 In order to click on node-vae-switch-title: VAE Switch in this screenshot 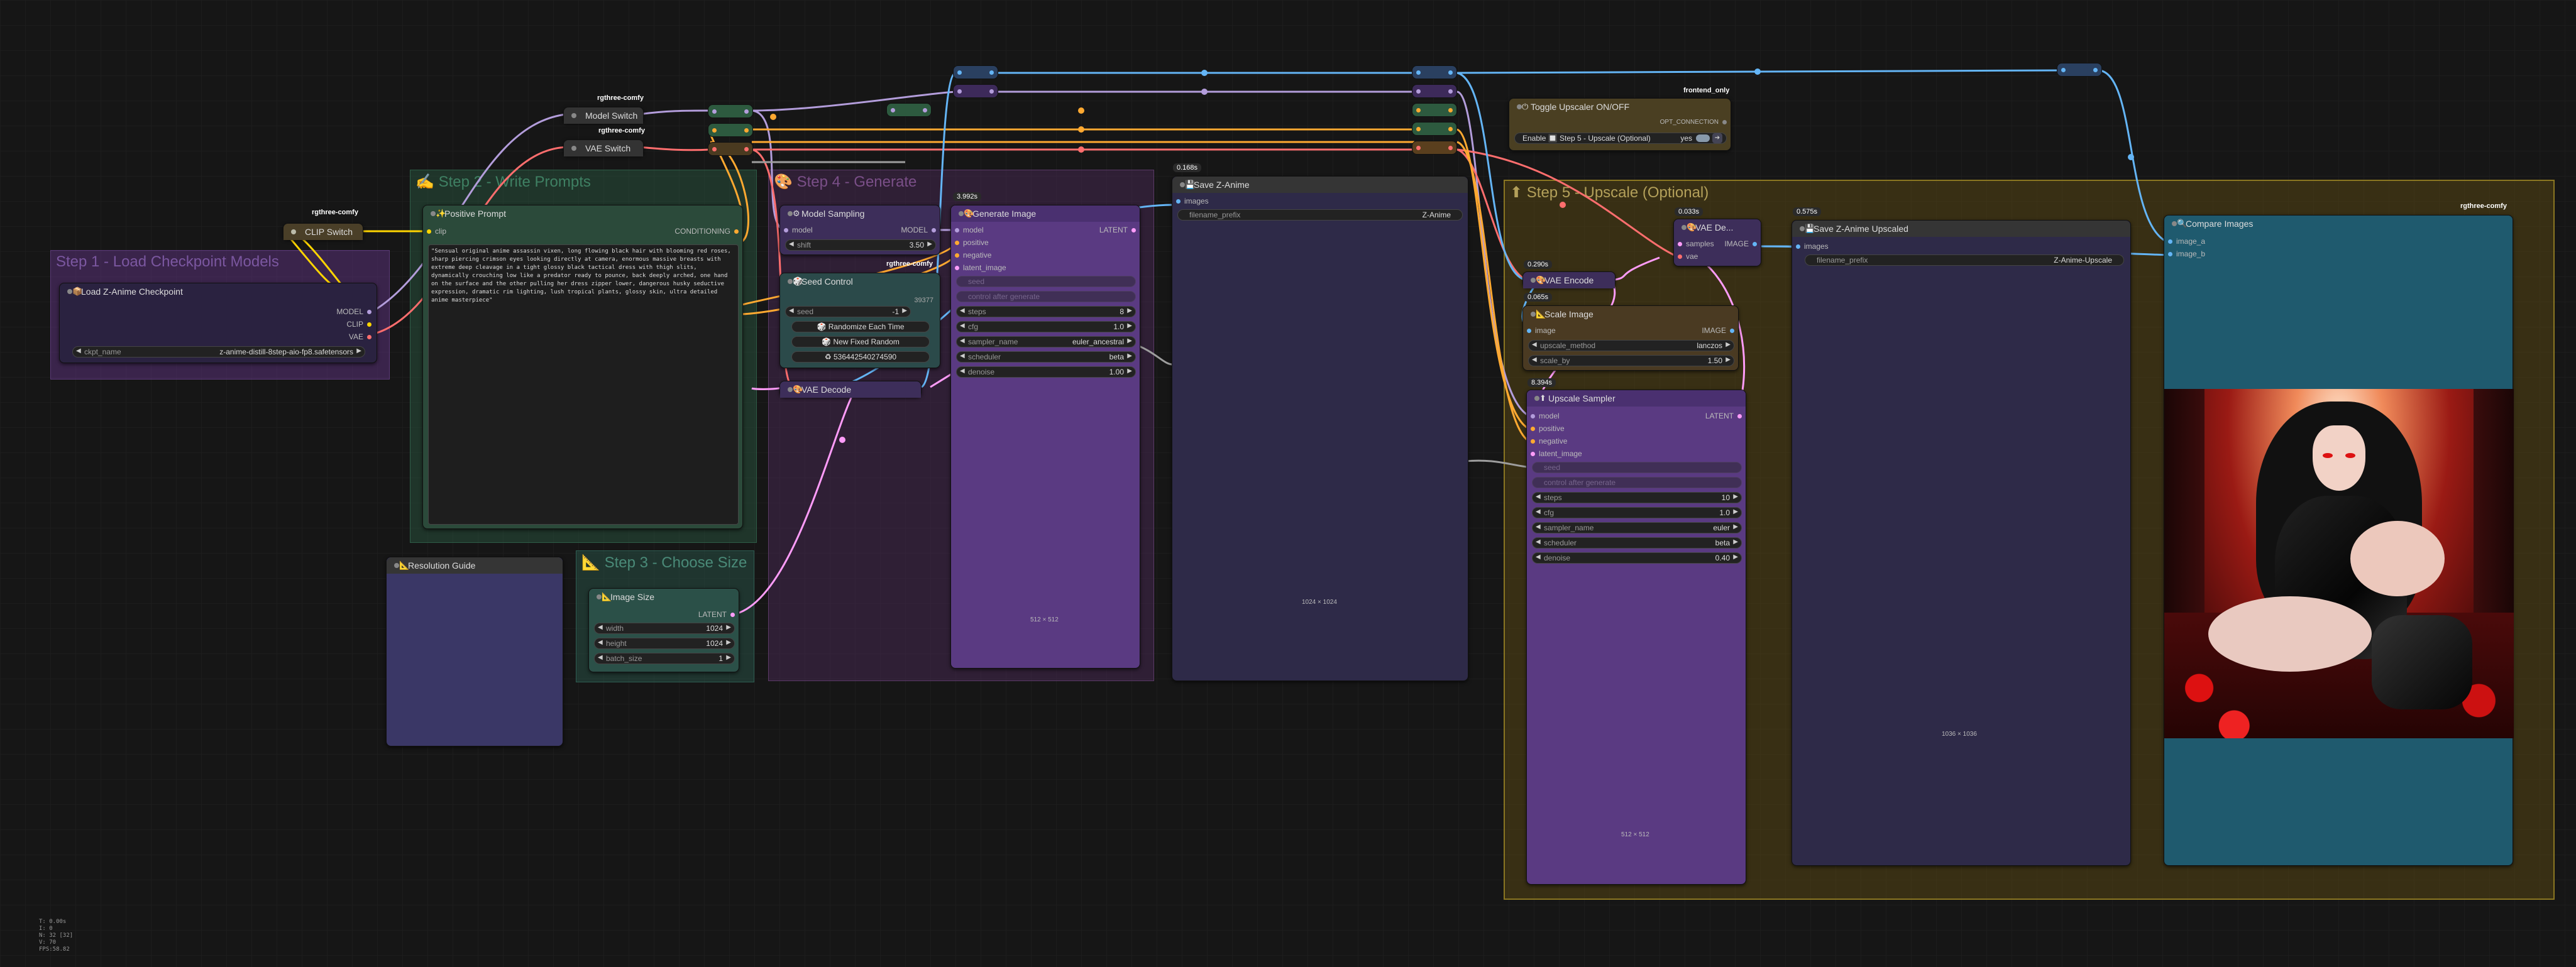, I will do `click(603, 148)`.